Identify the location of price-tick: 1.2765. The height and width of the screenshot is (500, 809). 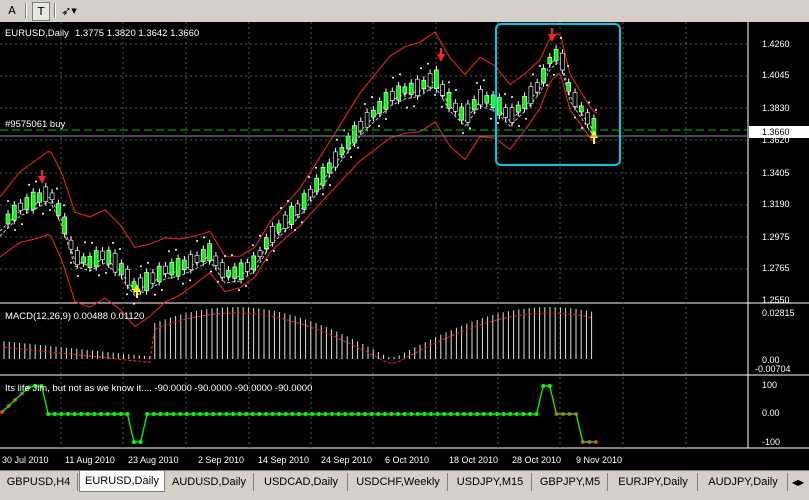
(776, 268).